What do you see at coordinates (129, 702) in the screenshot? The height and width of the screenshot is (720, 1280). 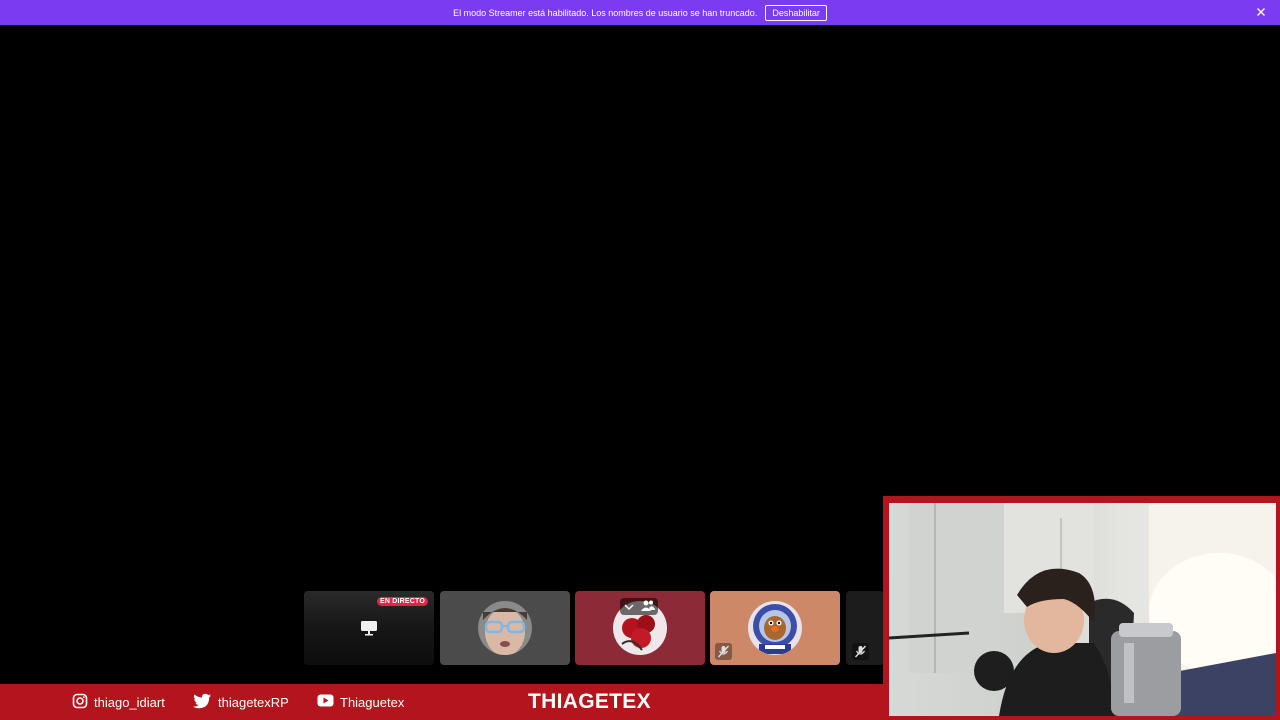 I see `instagram-handle: thiago_idiart` at bounding box center [129, 702].